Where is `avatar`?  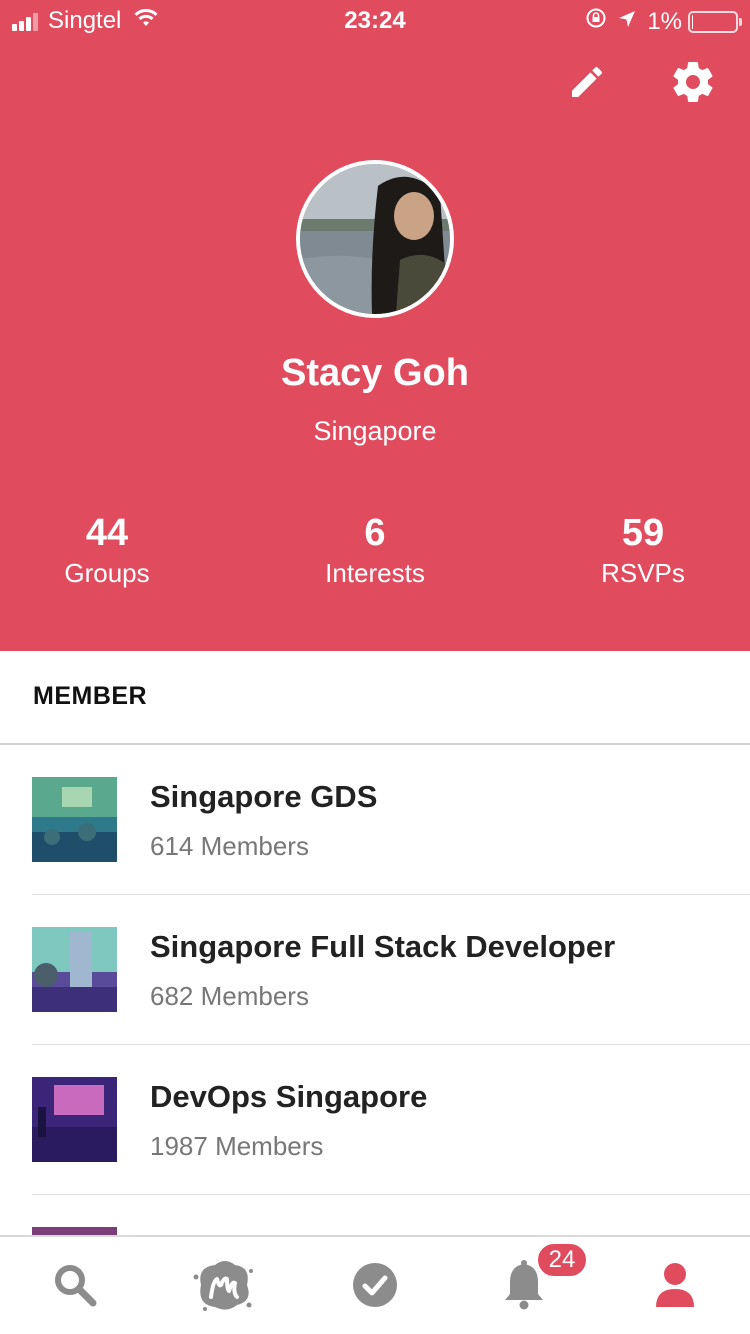 avatar is located at coordinates (375, 239).